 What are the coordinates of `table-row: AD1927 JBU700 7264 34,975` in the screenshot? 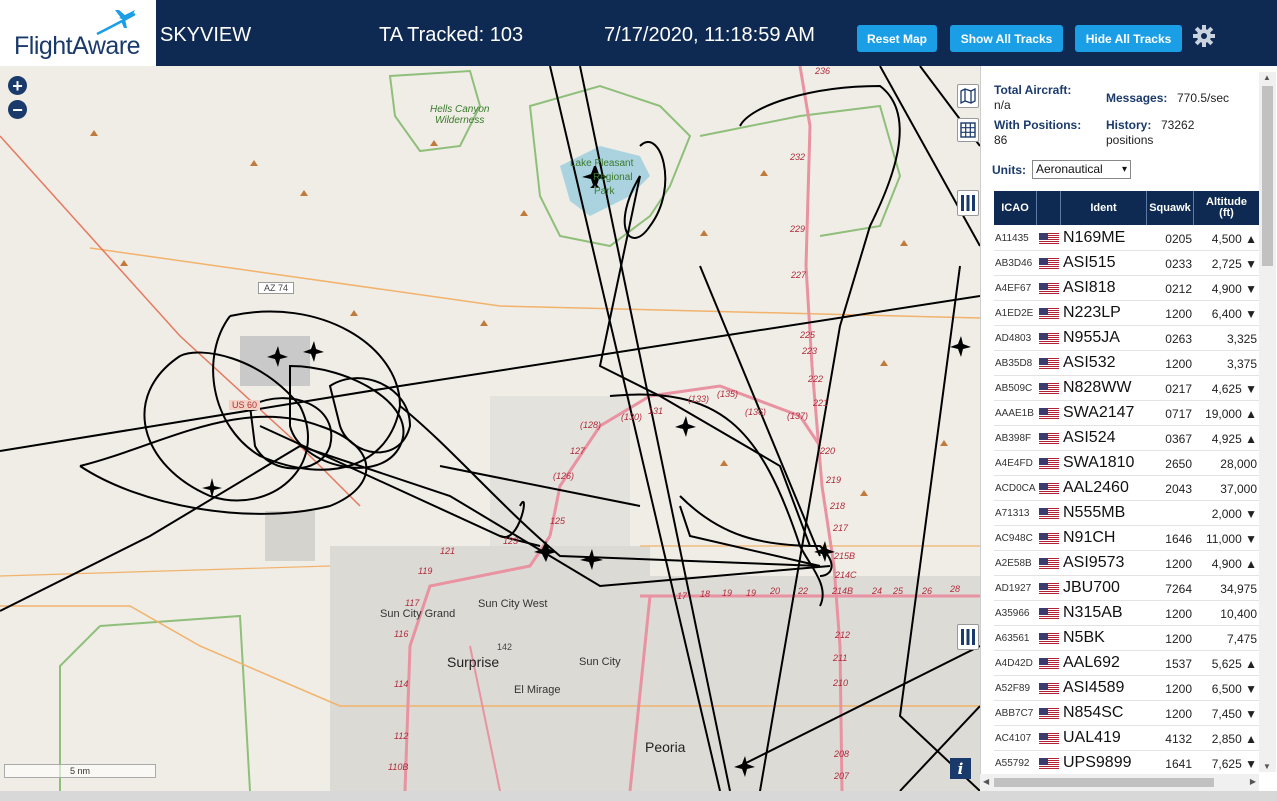 It's located at (1126, 588).